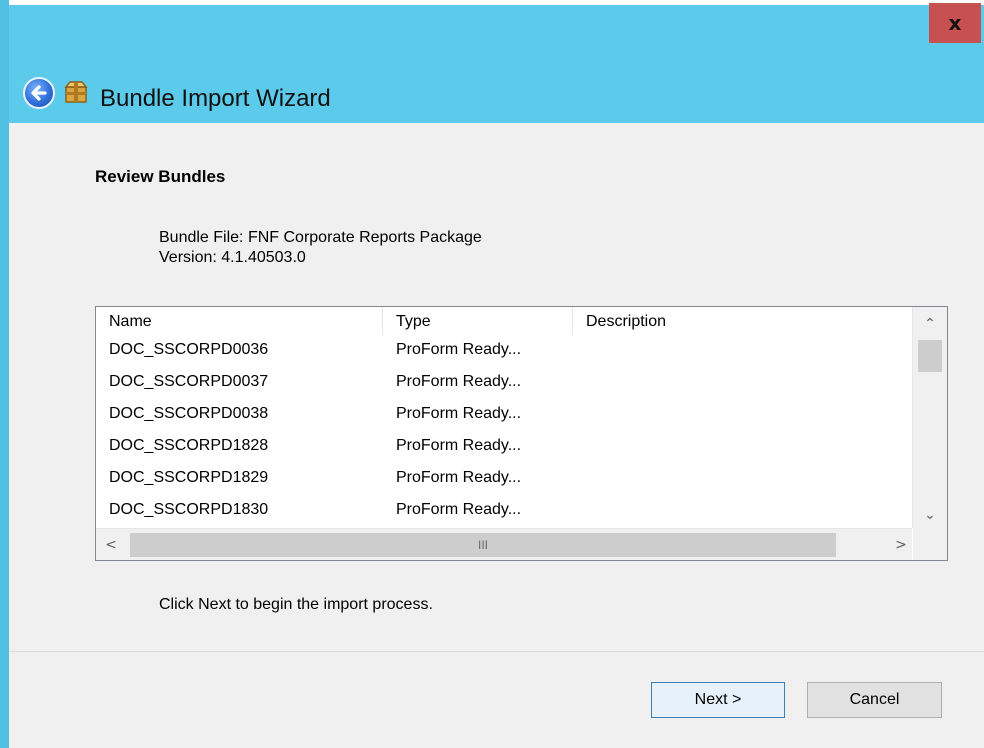  Describe the element at coordinates (189, 445) in the screenshot. I see `item-name: DOC_SSCORPD1828` at that location.